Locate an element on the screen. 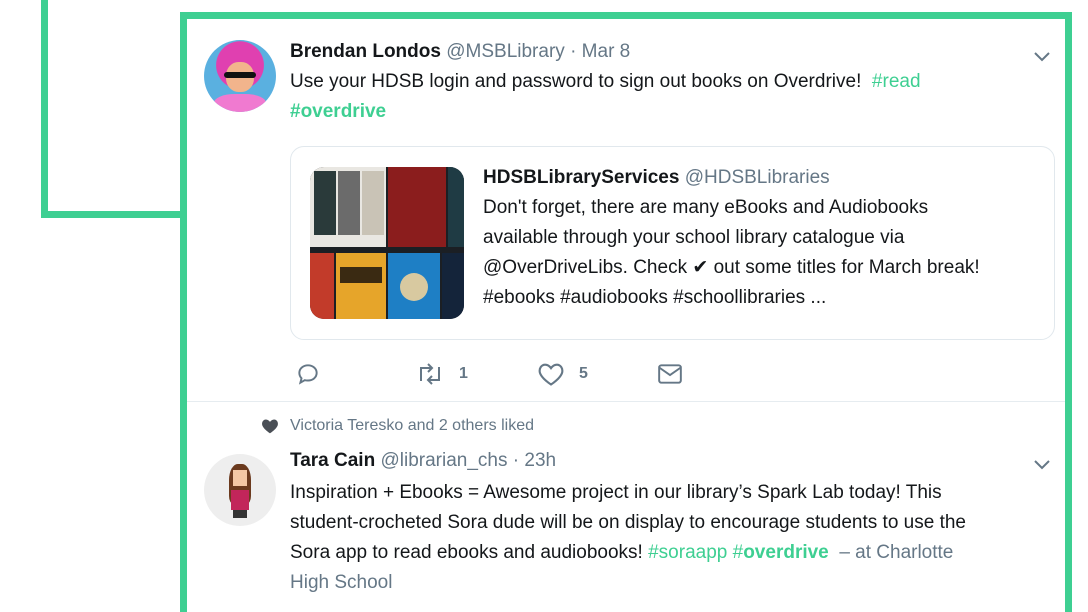 Image resolution: width=1088 pixels, height=612 pixels. envelope-icon is located at coordinates (670, 374).